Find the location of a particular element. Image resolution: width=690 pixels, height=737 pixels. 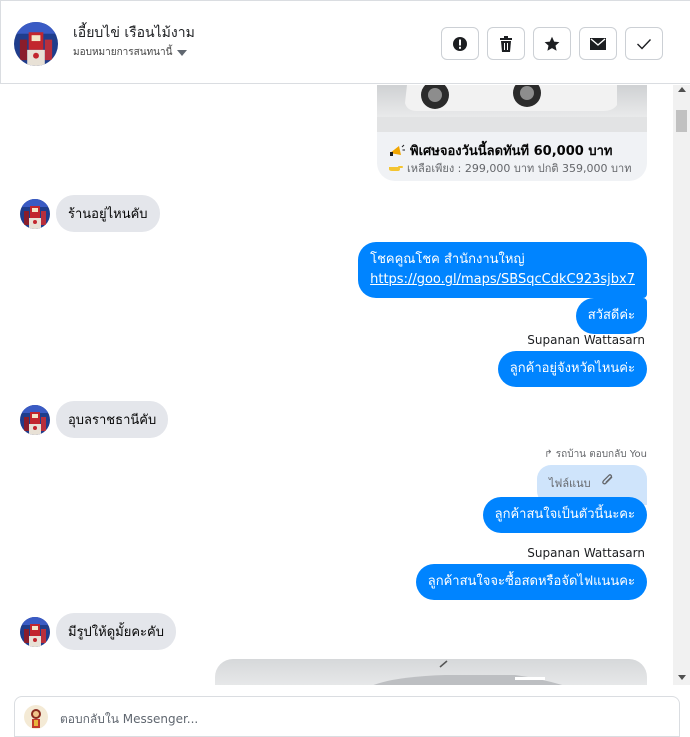

reply-meta-text: รถบ้าน ตอบกลับ You is located at coordinates (601, 454).